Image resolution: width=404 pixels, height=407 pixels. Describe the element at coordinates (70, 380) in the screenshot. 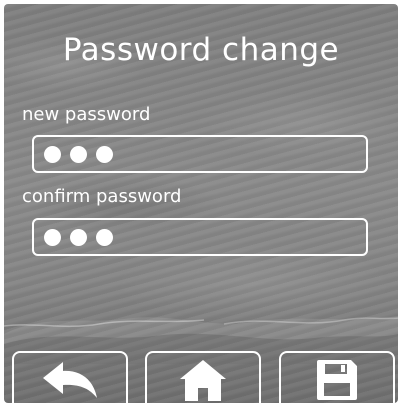

I see `back-arrow-icon` at that location.